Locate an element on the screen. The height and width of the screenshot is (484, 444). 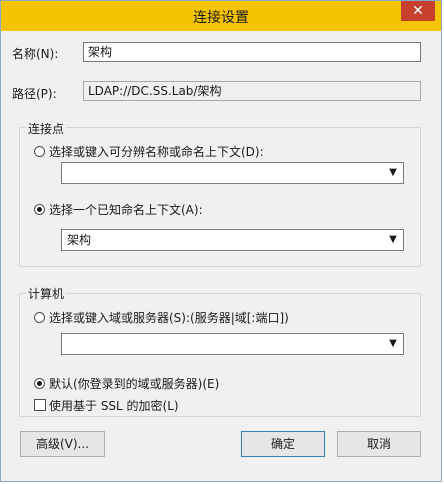
close-icon: ✕ is located at coordinates (418, 11).